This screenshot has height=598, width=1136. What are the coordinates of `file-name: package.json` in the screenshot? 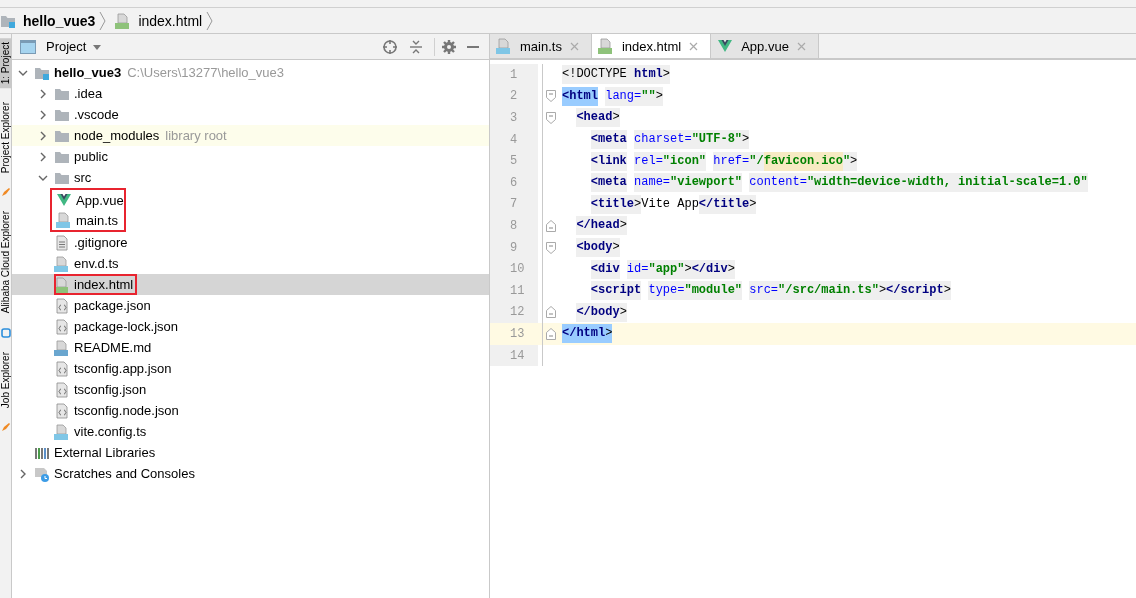 It's located at (112, 305).